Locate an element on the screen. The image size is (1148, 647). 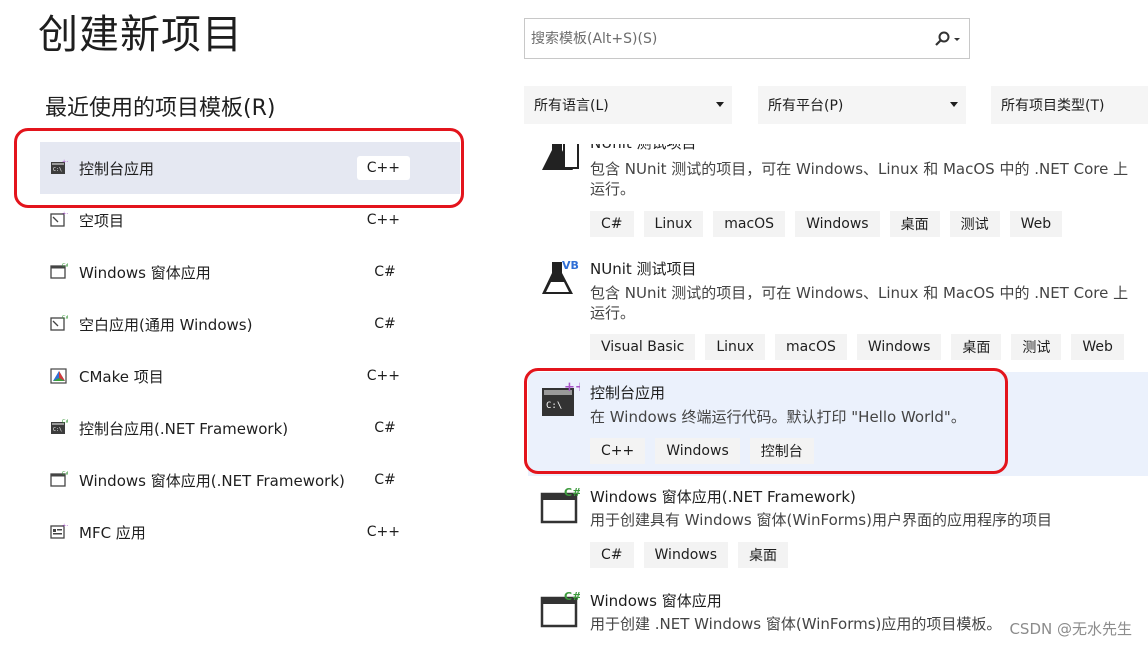
recent-item-label: Windows 窗体应用 is located at coordinates (145, 273).